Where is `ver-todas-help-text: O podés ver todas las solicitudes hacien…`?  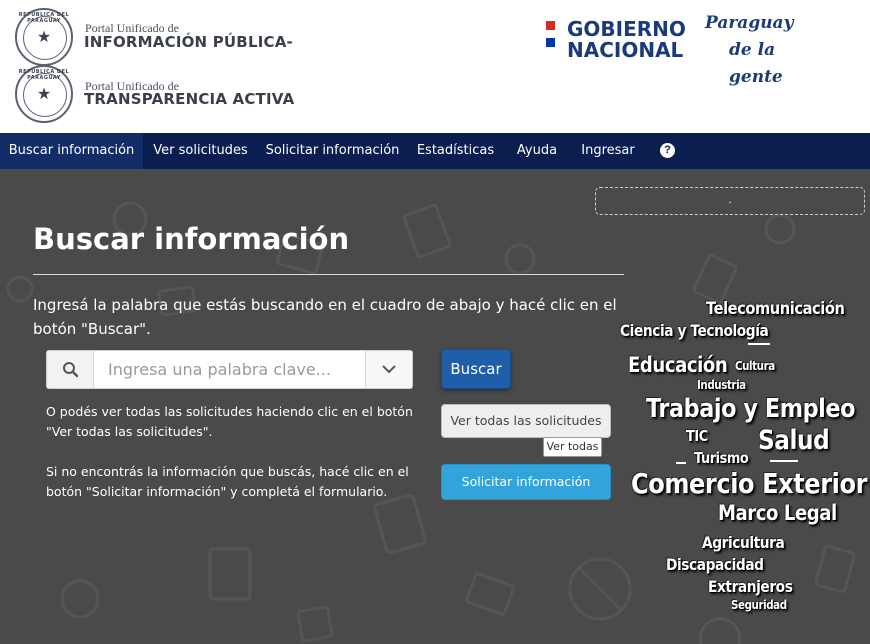
ver-todas-help-text: O podés ver todas las solicitudes hacien… is located at coordinates (229, 421).